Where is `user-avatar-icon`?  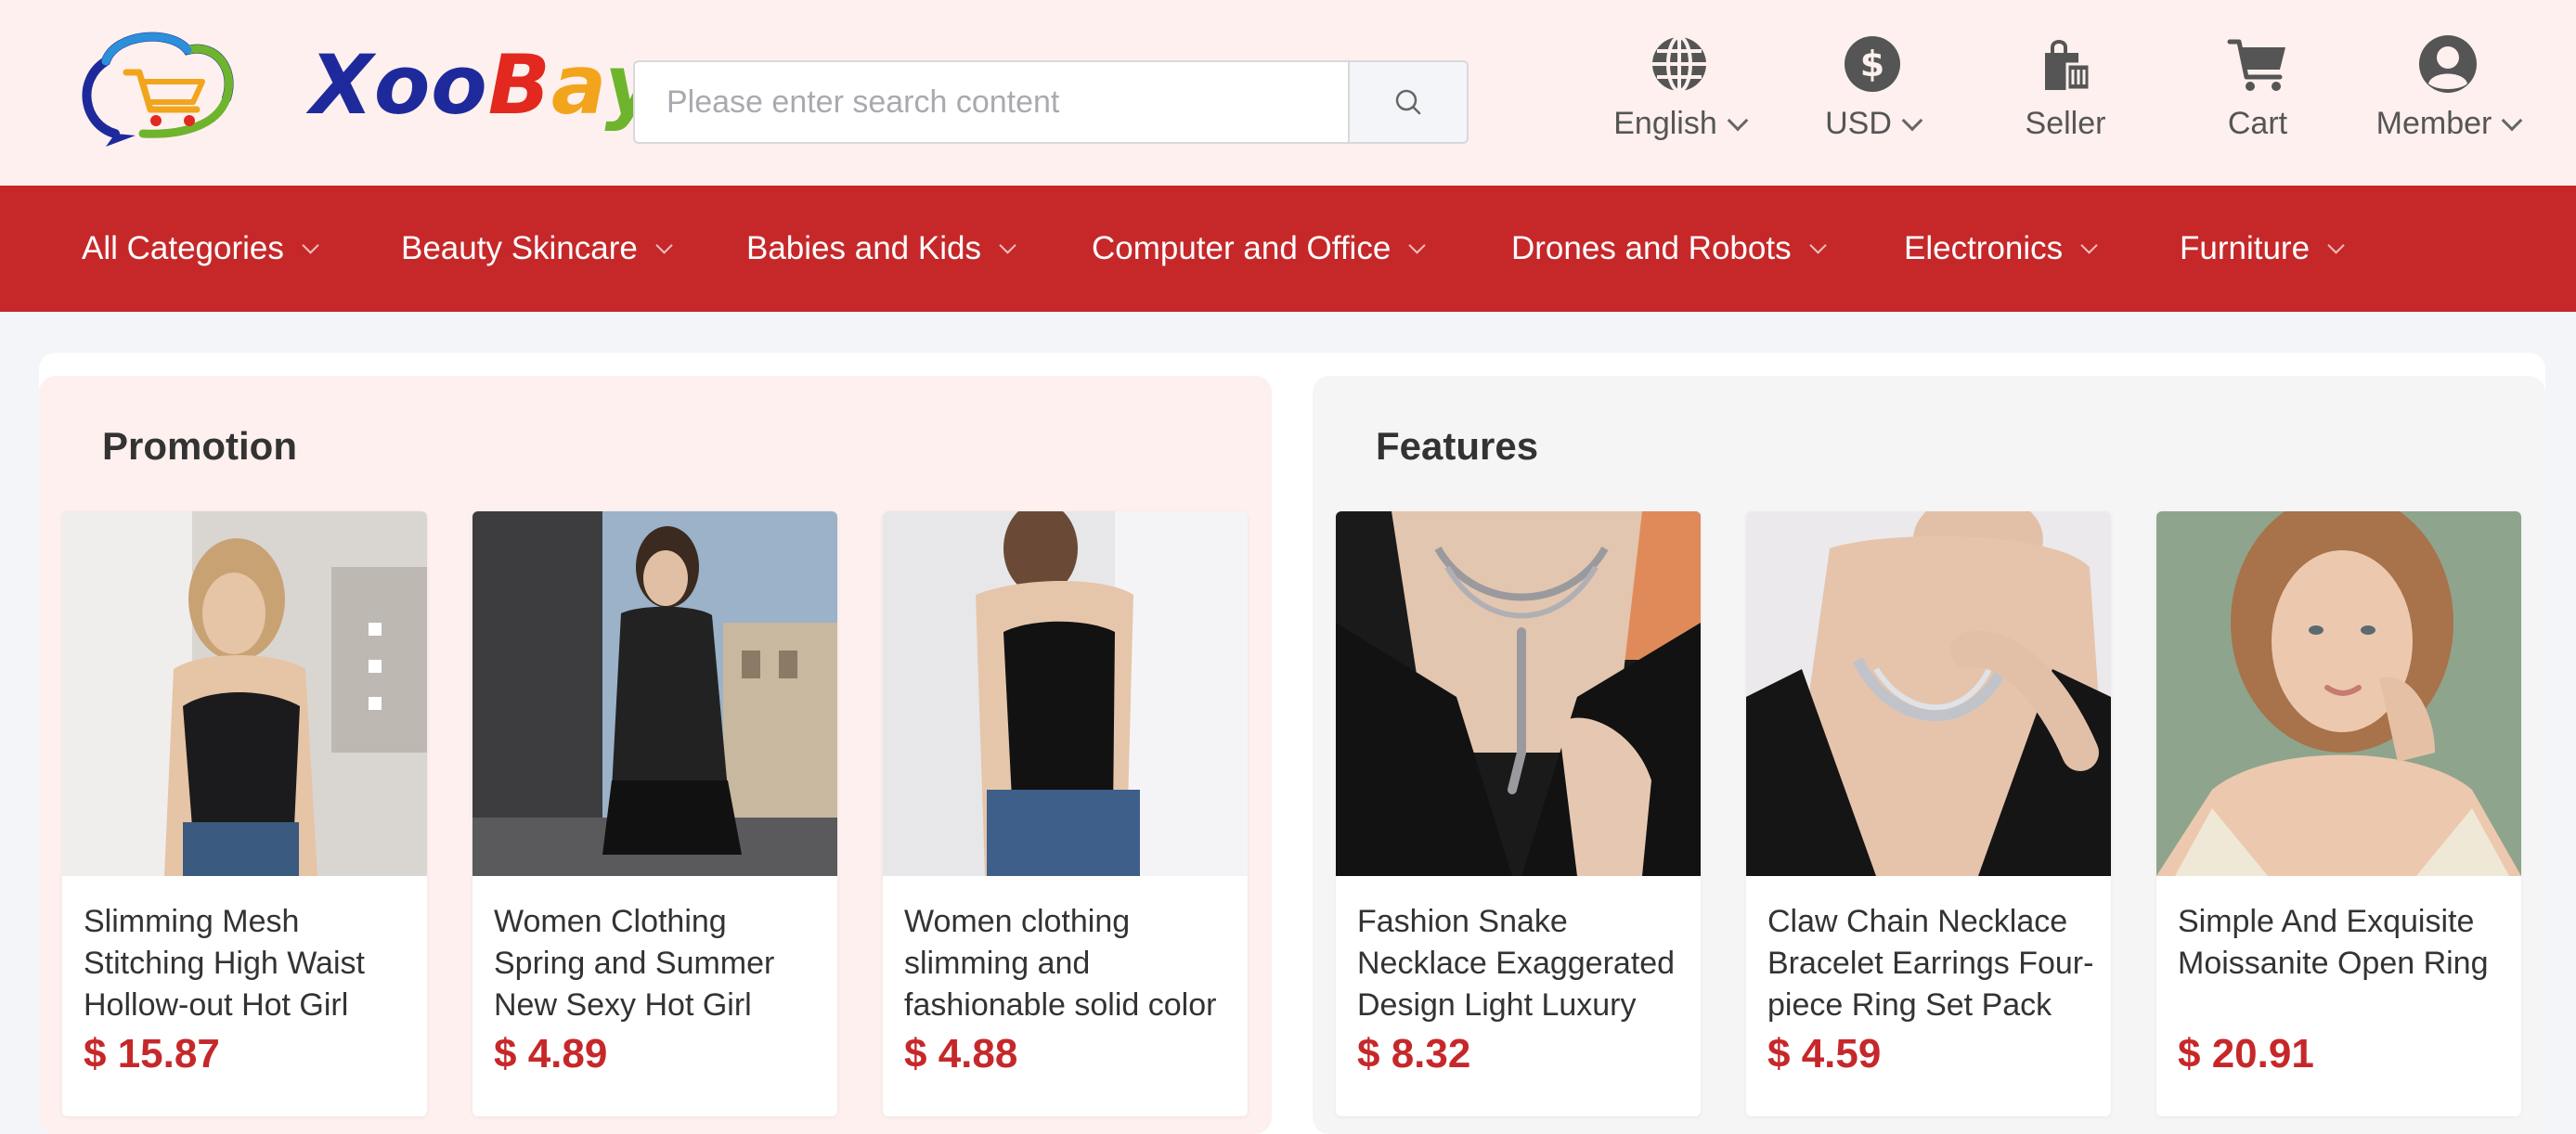 user-avatar-icon is located at coordinates (2447, 64).